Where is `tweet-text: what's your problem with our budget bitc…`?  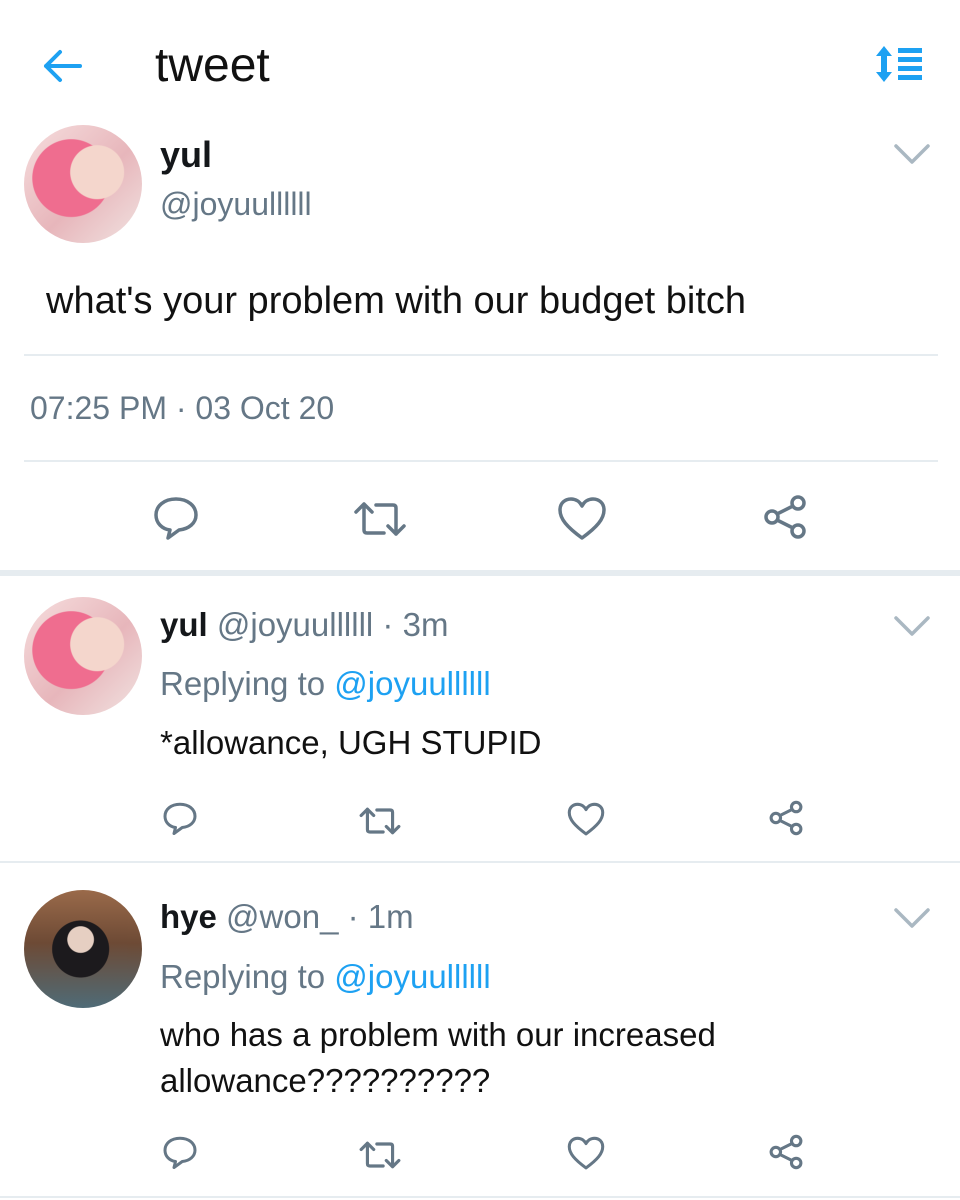 tweet-text: what's your problem with our budget bitc… is located at coordinates (396, 301).